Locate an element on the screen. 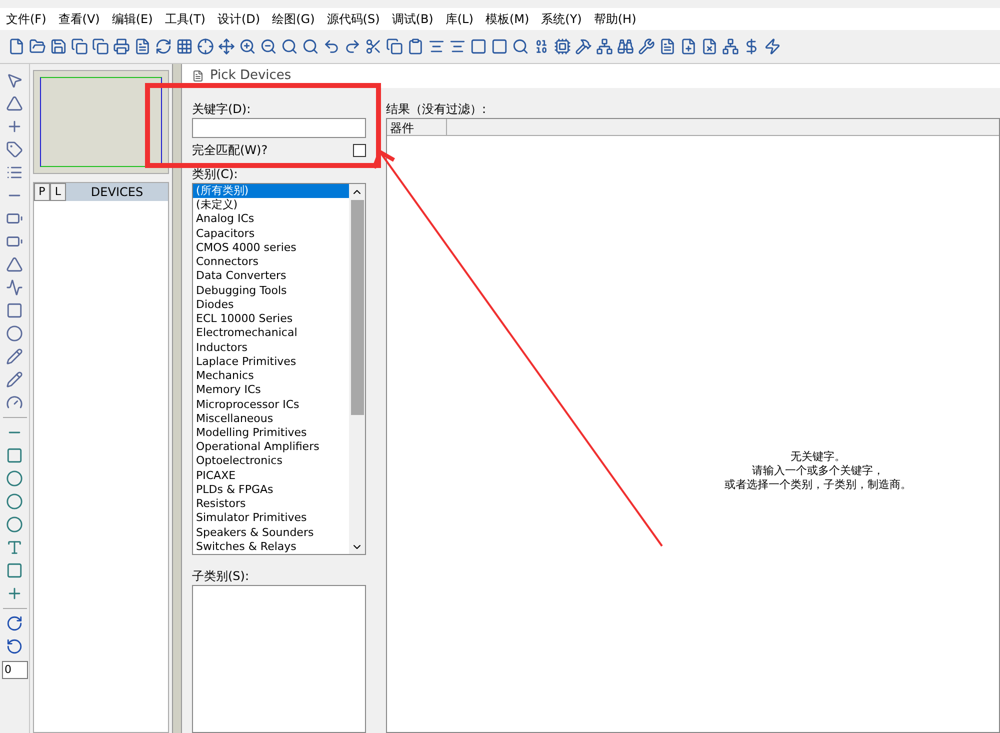 The height and width of the screenshot is (733, 1000). keyword-field is located at coordinates (279, 128).